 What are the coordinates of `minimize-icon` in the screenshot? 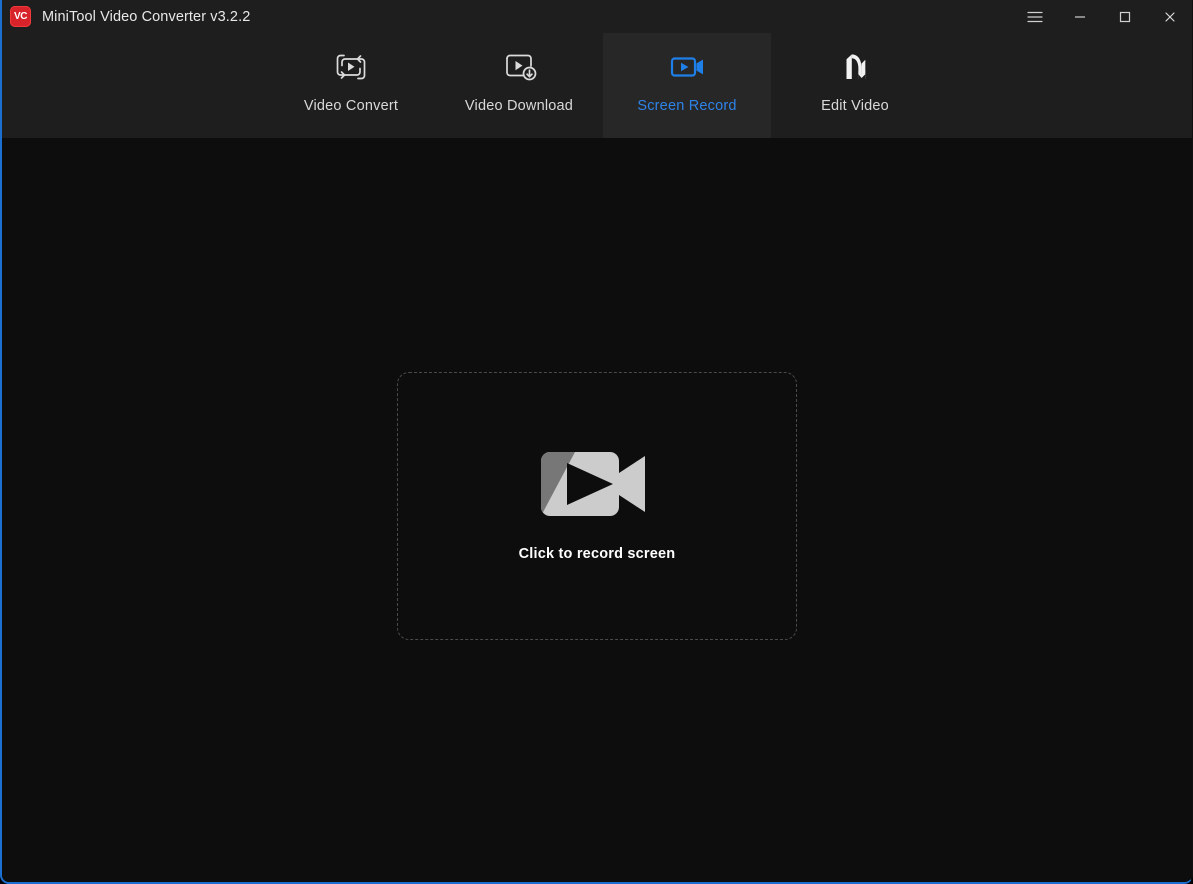 It's located at (1079, 16).